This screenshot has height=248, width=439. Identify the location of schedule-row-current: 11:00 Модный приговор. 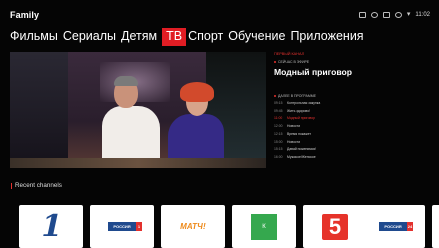
(354, 119).